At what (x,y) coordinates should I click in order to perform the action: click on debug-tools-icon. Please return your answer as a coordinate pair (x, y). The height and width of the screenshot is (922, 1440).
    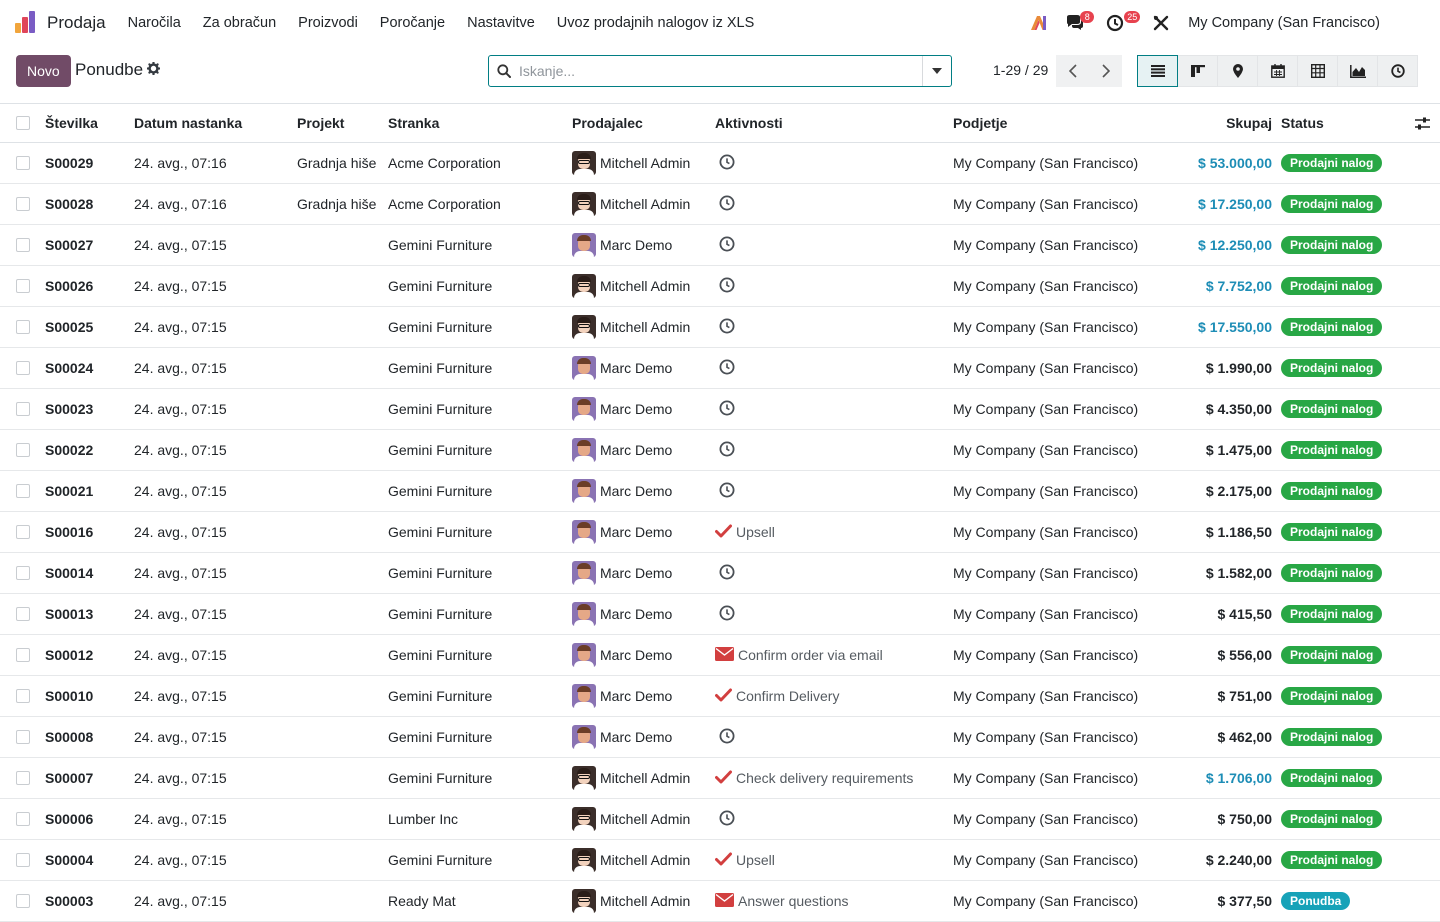
    Looking at the image, I should click on (1161, 23).